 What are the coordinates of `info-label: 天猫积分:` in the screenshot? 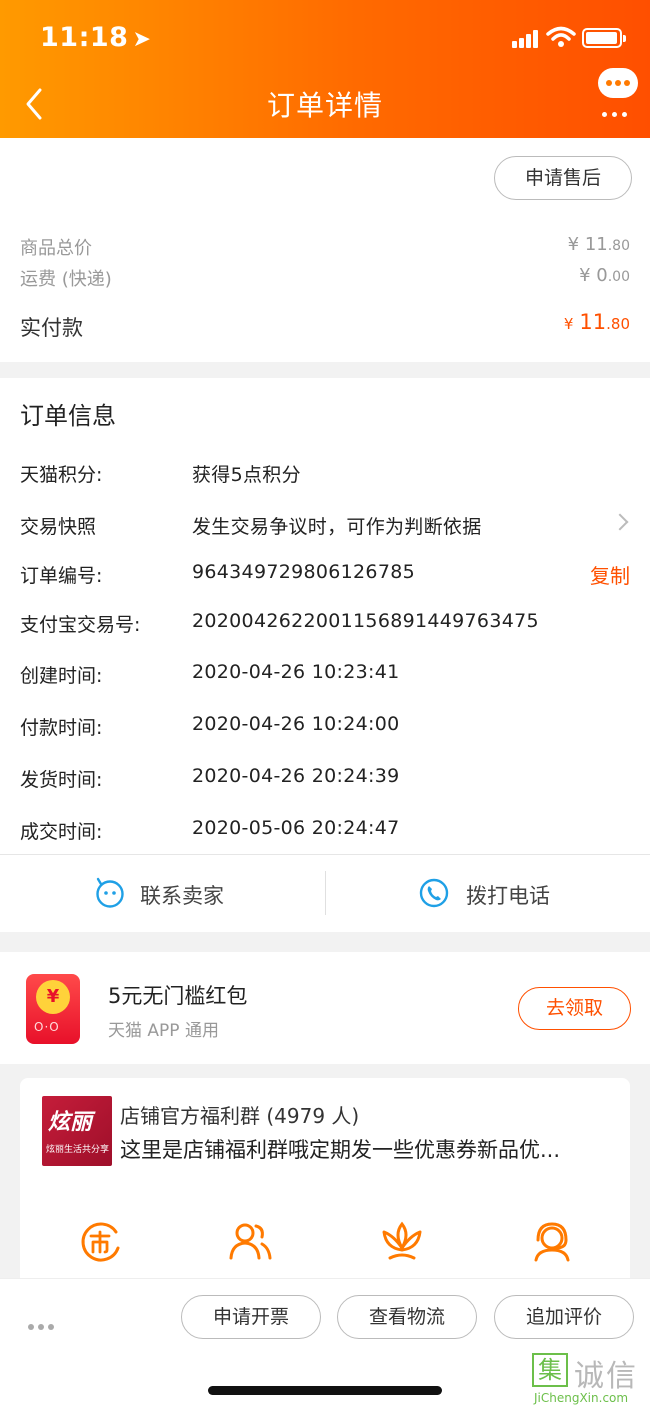 It's located at (61, 475).